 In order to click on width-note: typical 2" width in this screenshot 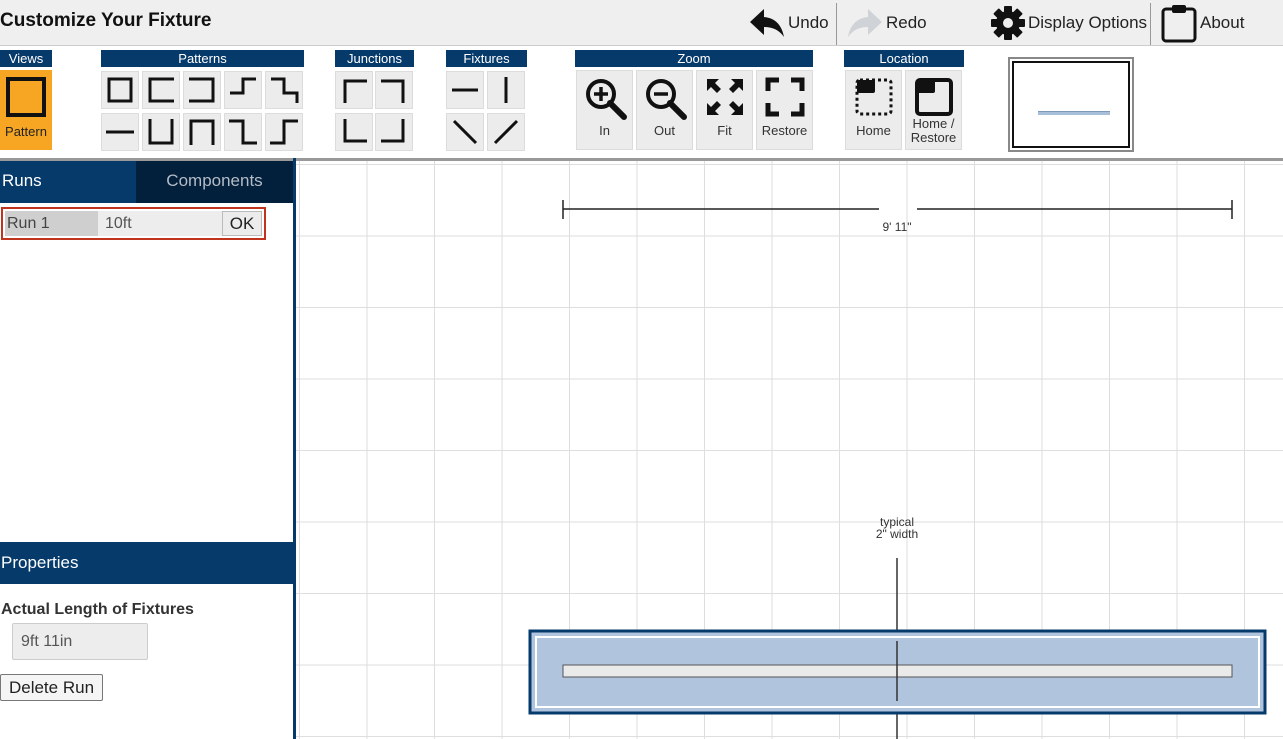, I will do `click(897, 528)`.